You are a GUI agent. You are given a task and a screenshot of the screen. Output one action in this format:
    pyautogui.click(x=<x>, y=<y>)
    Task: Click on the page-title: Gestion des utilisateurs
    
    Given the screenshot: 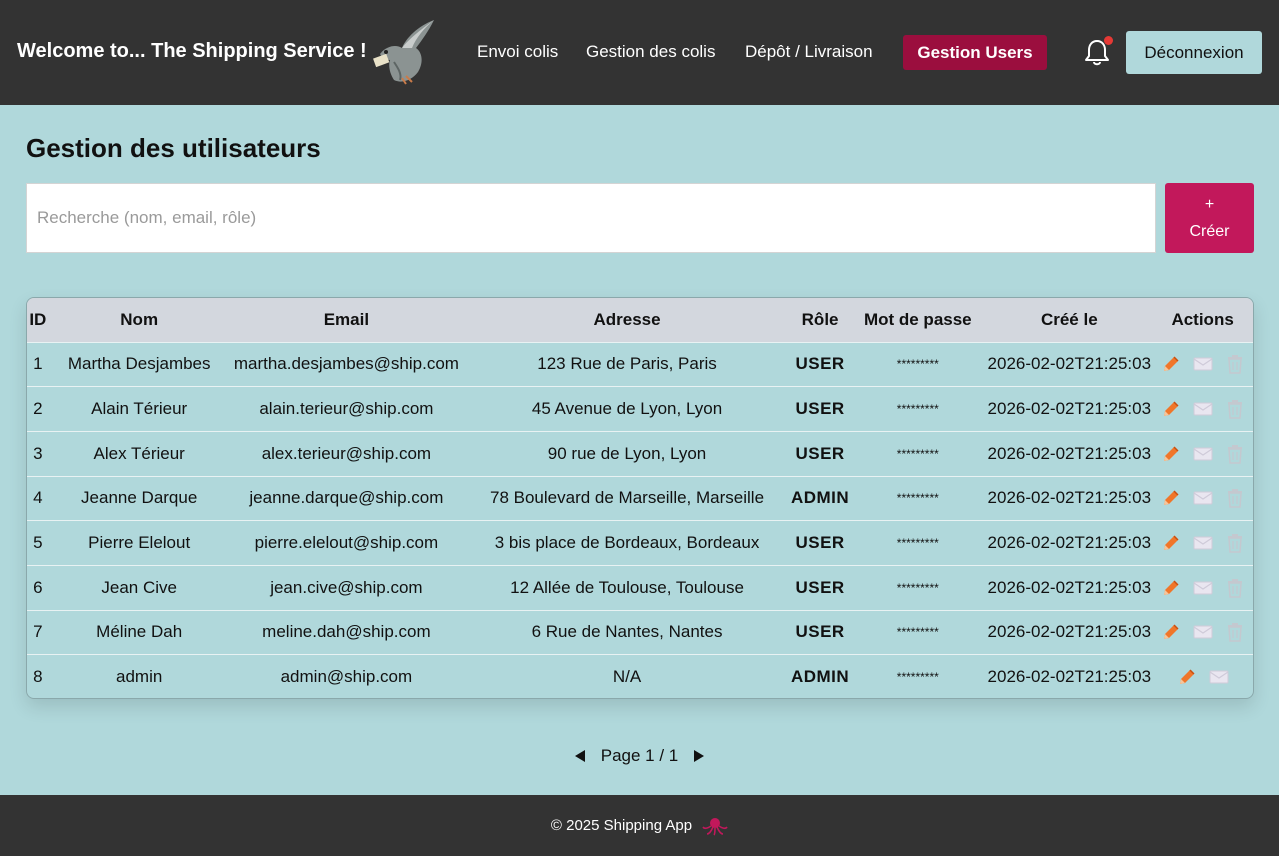 What is the action you would take?
    pyautogui.click(x=173, y=148)
    